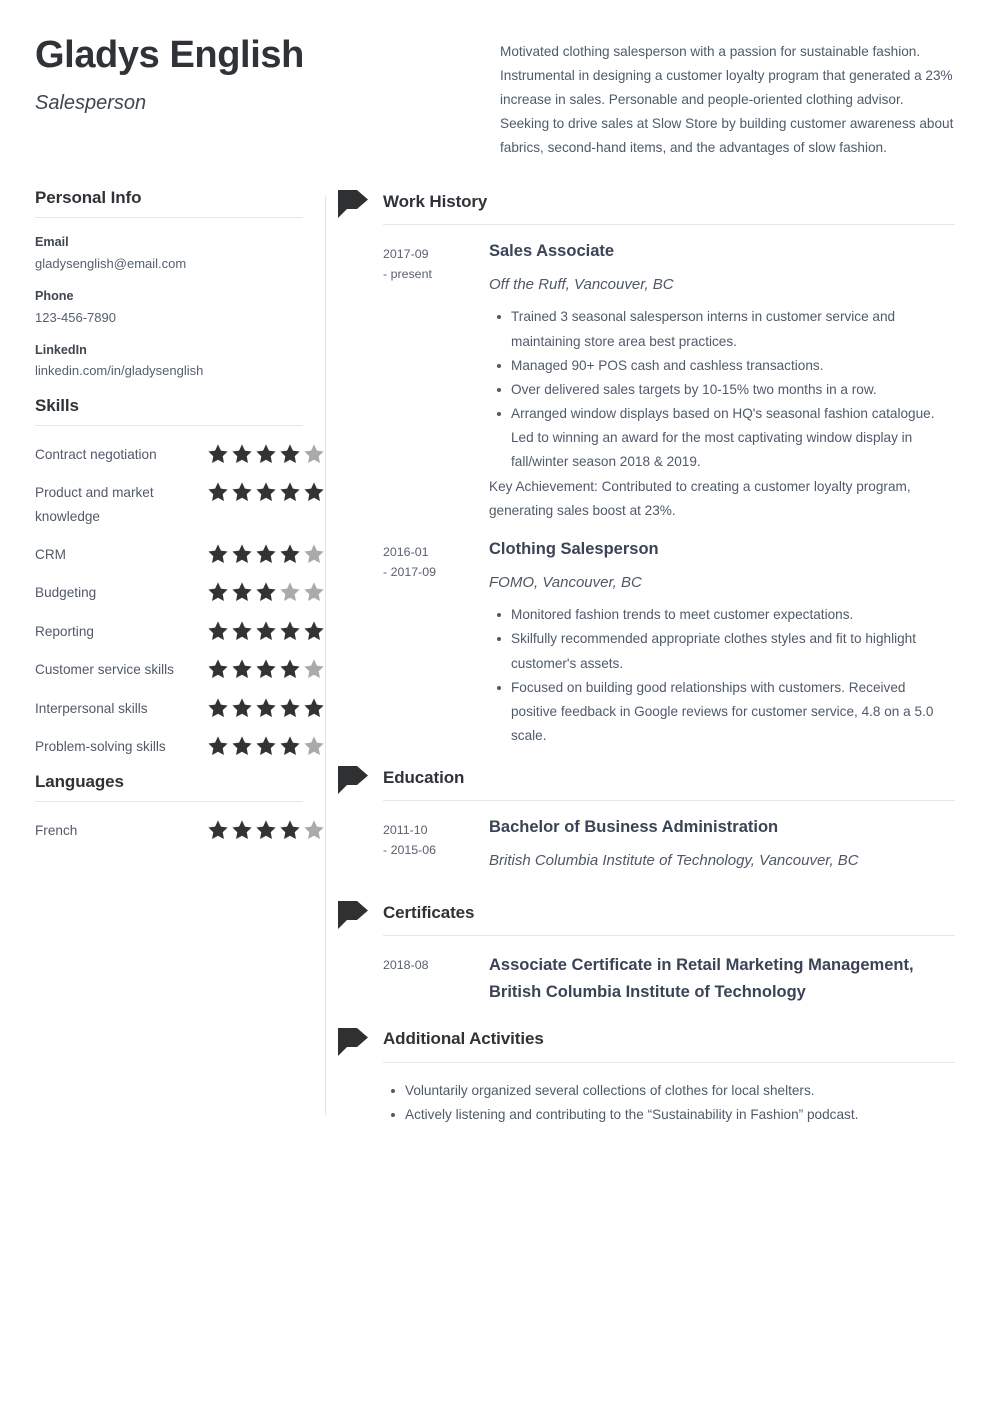  Describe the element at coordinates (574, 549) in the screenshot. I see `entry-title: Clothing Salesperson` at that location.